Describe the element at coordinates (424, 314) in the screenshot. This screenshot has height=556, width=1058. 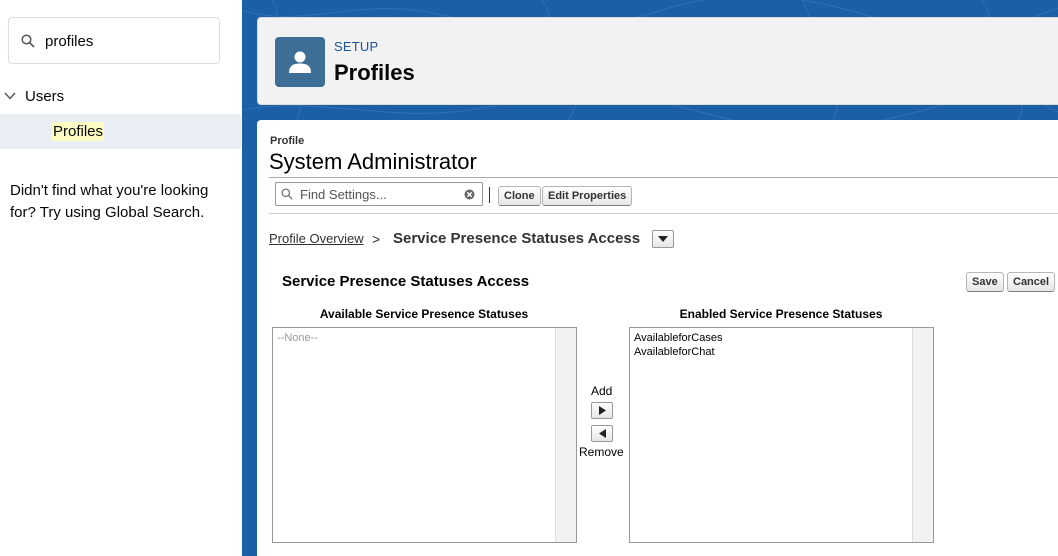
I see `available-statuses-header: Available Service Presence Statuses` at that location.